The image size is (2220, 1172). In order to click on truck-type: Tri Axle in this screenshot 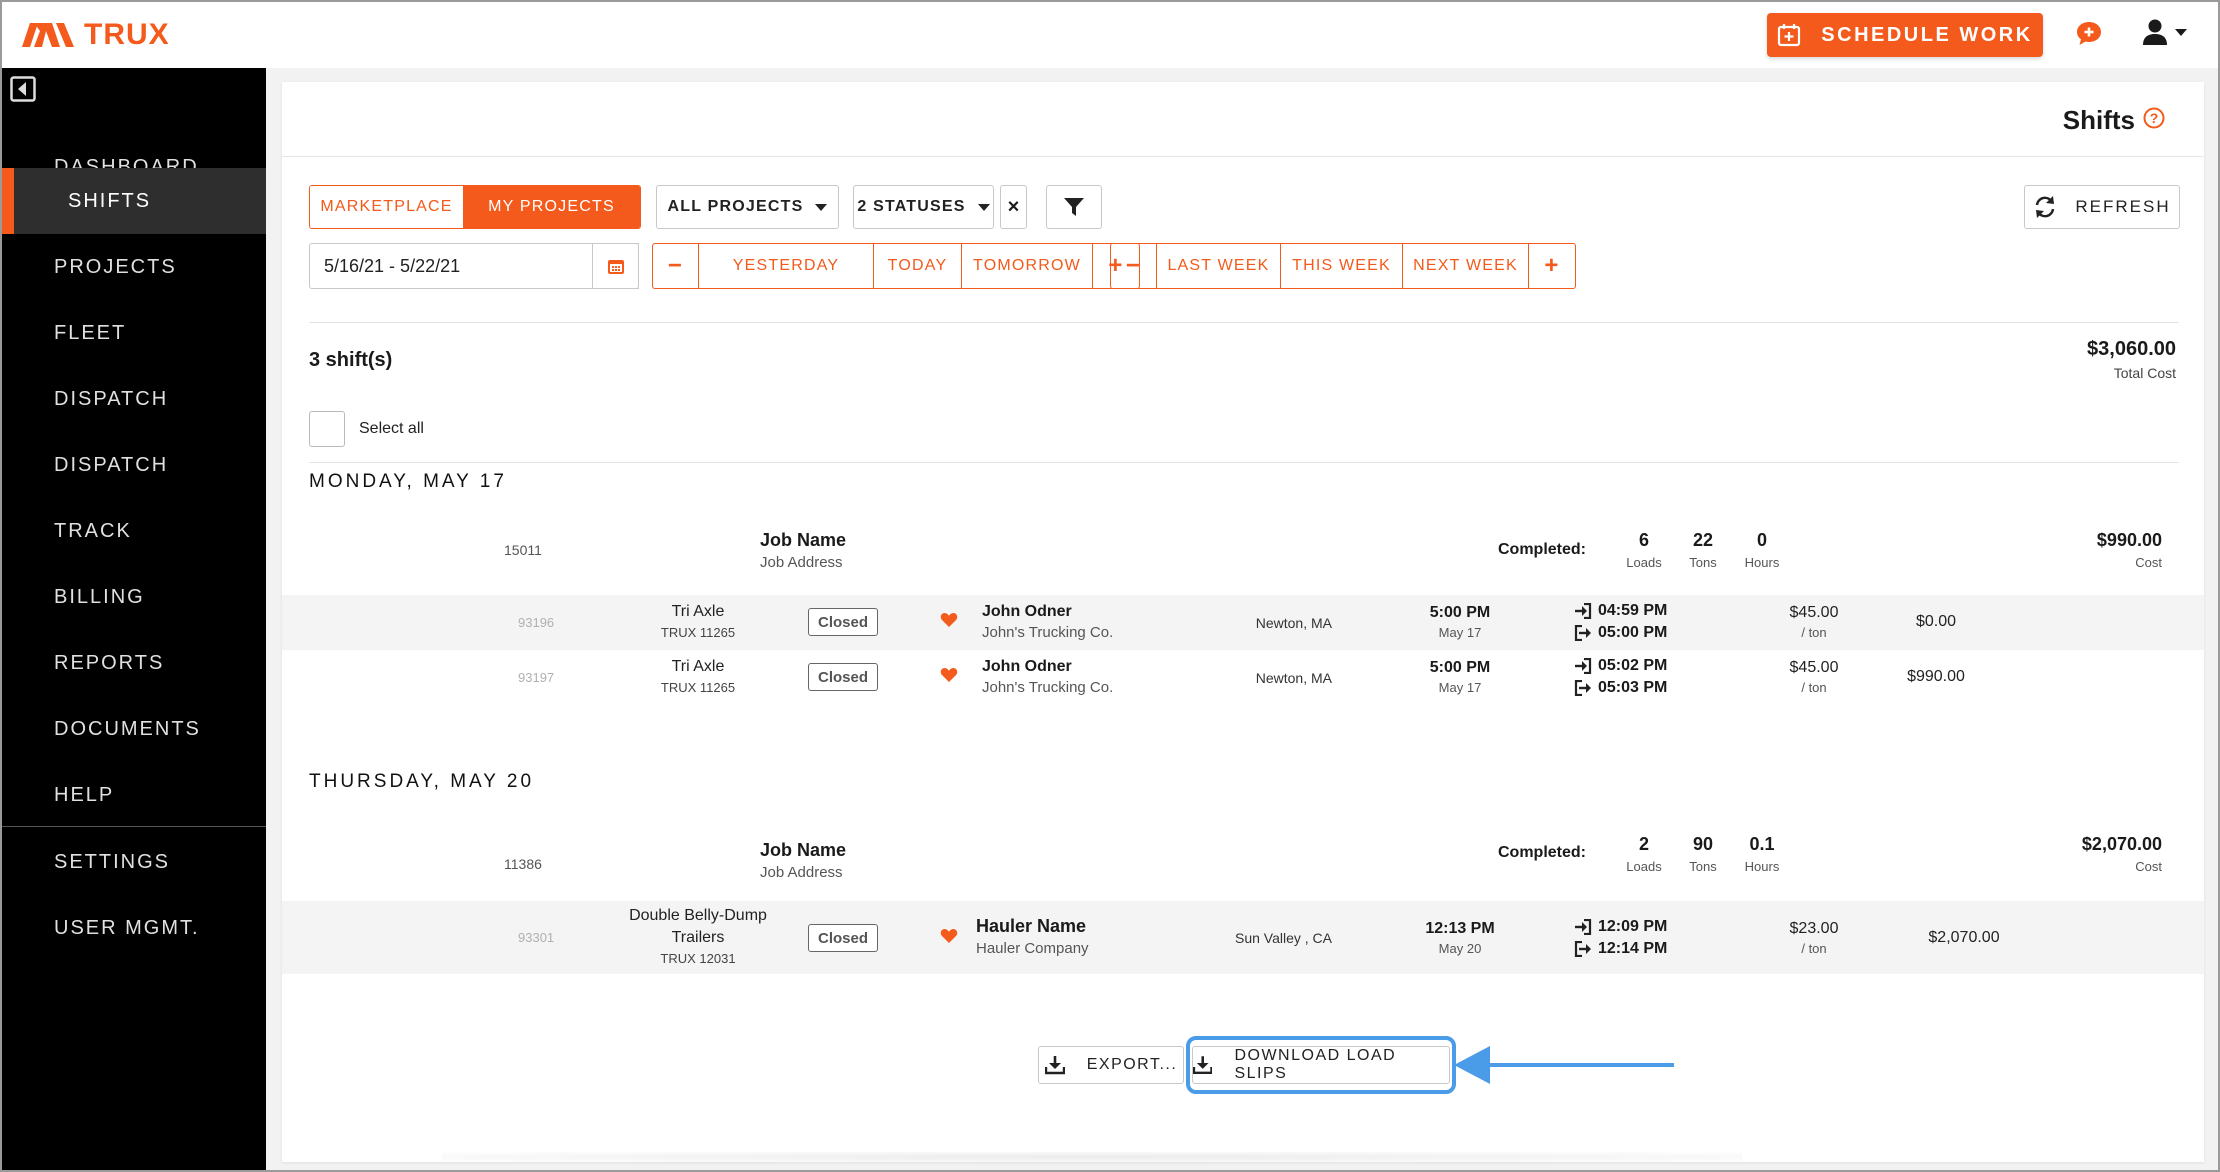, I will do `click(698, 611)`.